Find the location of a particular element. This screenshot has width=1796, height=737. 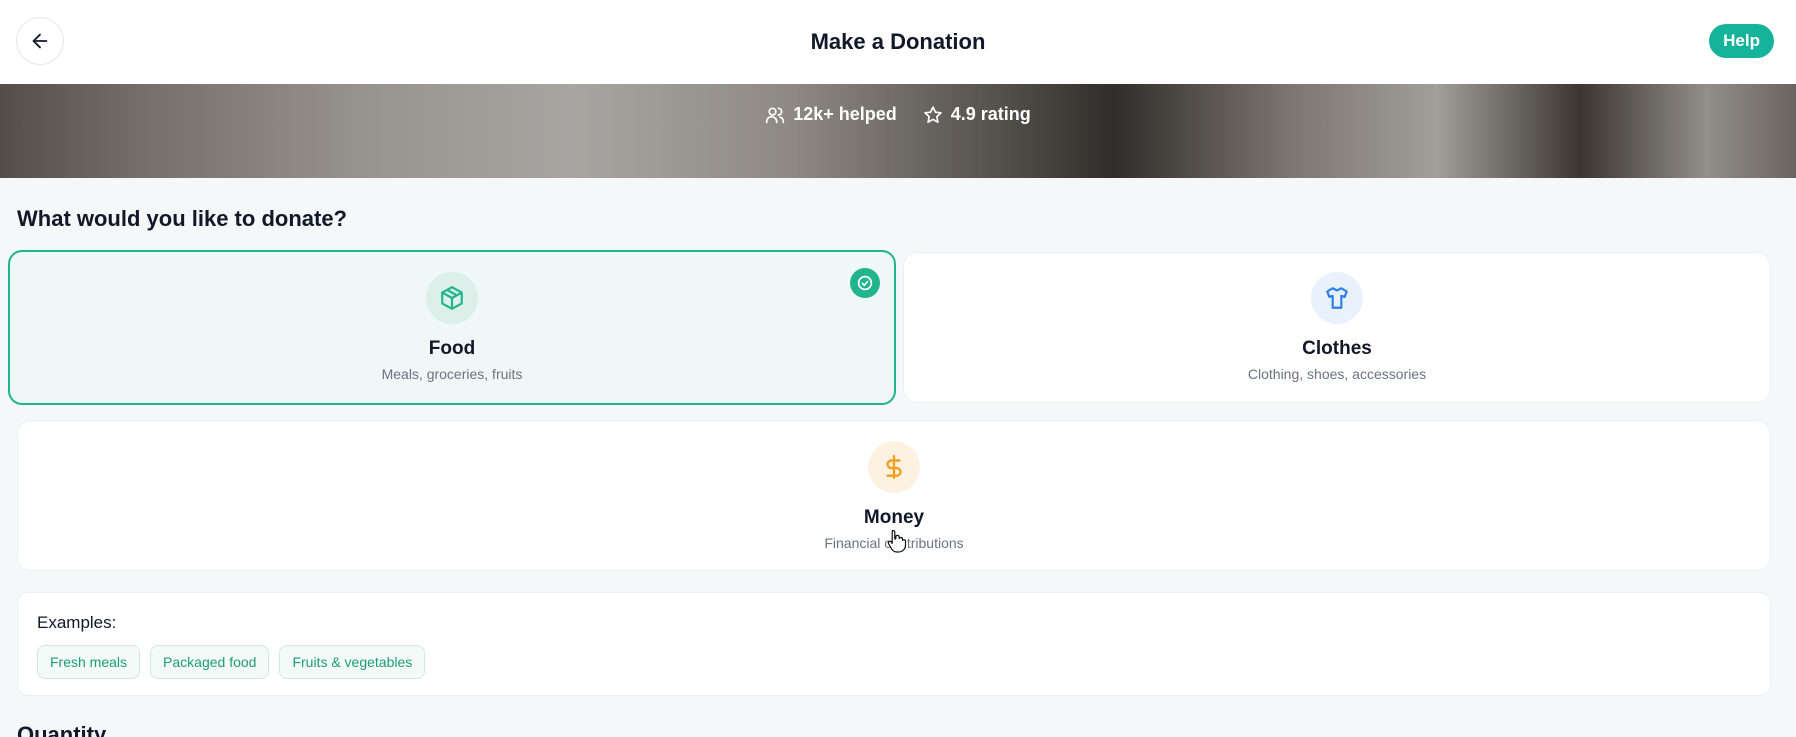

money-title: Money is located at coordinates (894, 517).